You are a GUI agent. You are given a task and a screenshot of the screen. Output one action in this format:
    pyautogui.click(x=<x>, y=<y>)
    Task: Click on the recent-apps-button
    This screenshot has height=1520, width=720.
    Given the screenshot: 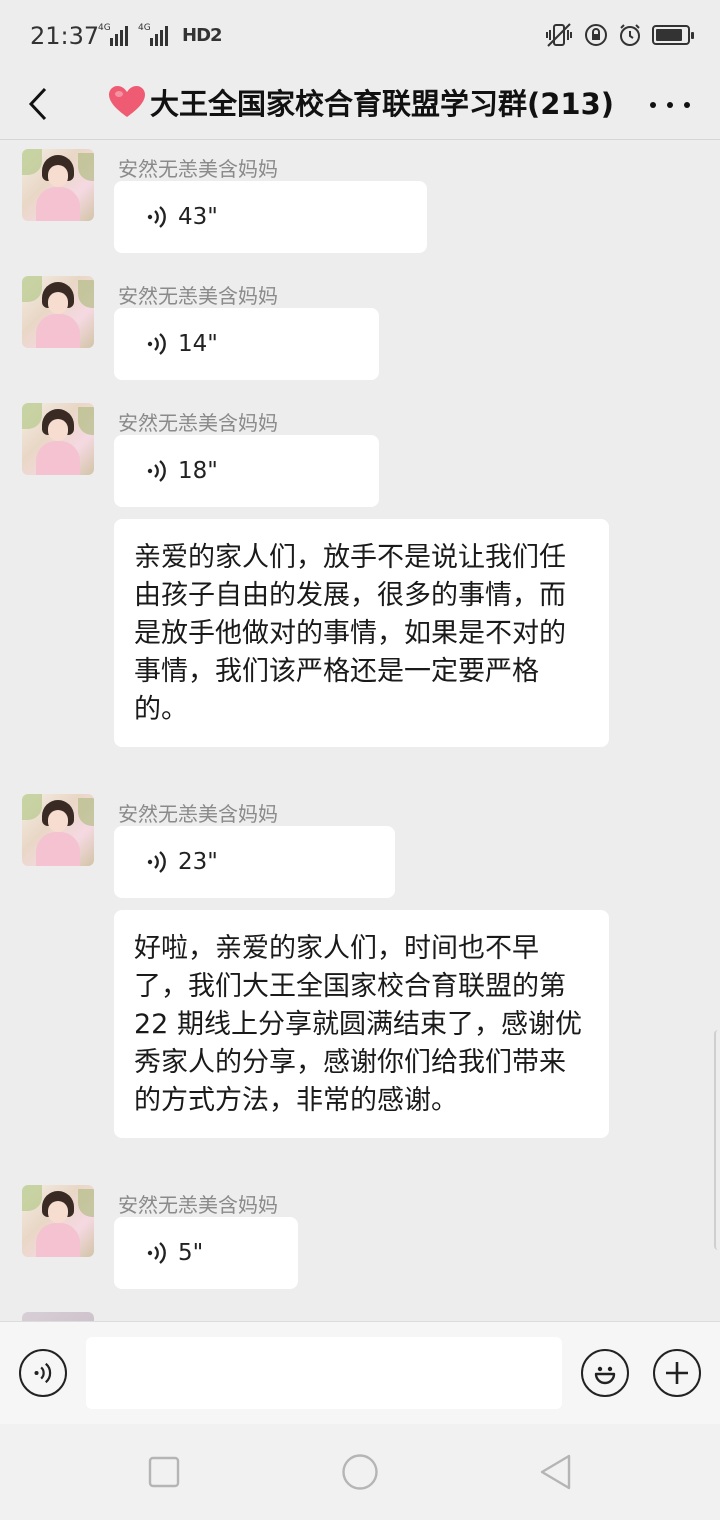 What is the action you would take?
    pyautogui.click(x=164, y=1474)
    